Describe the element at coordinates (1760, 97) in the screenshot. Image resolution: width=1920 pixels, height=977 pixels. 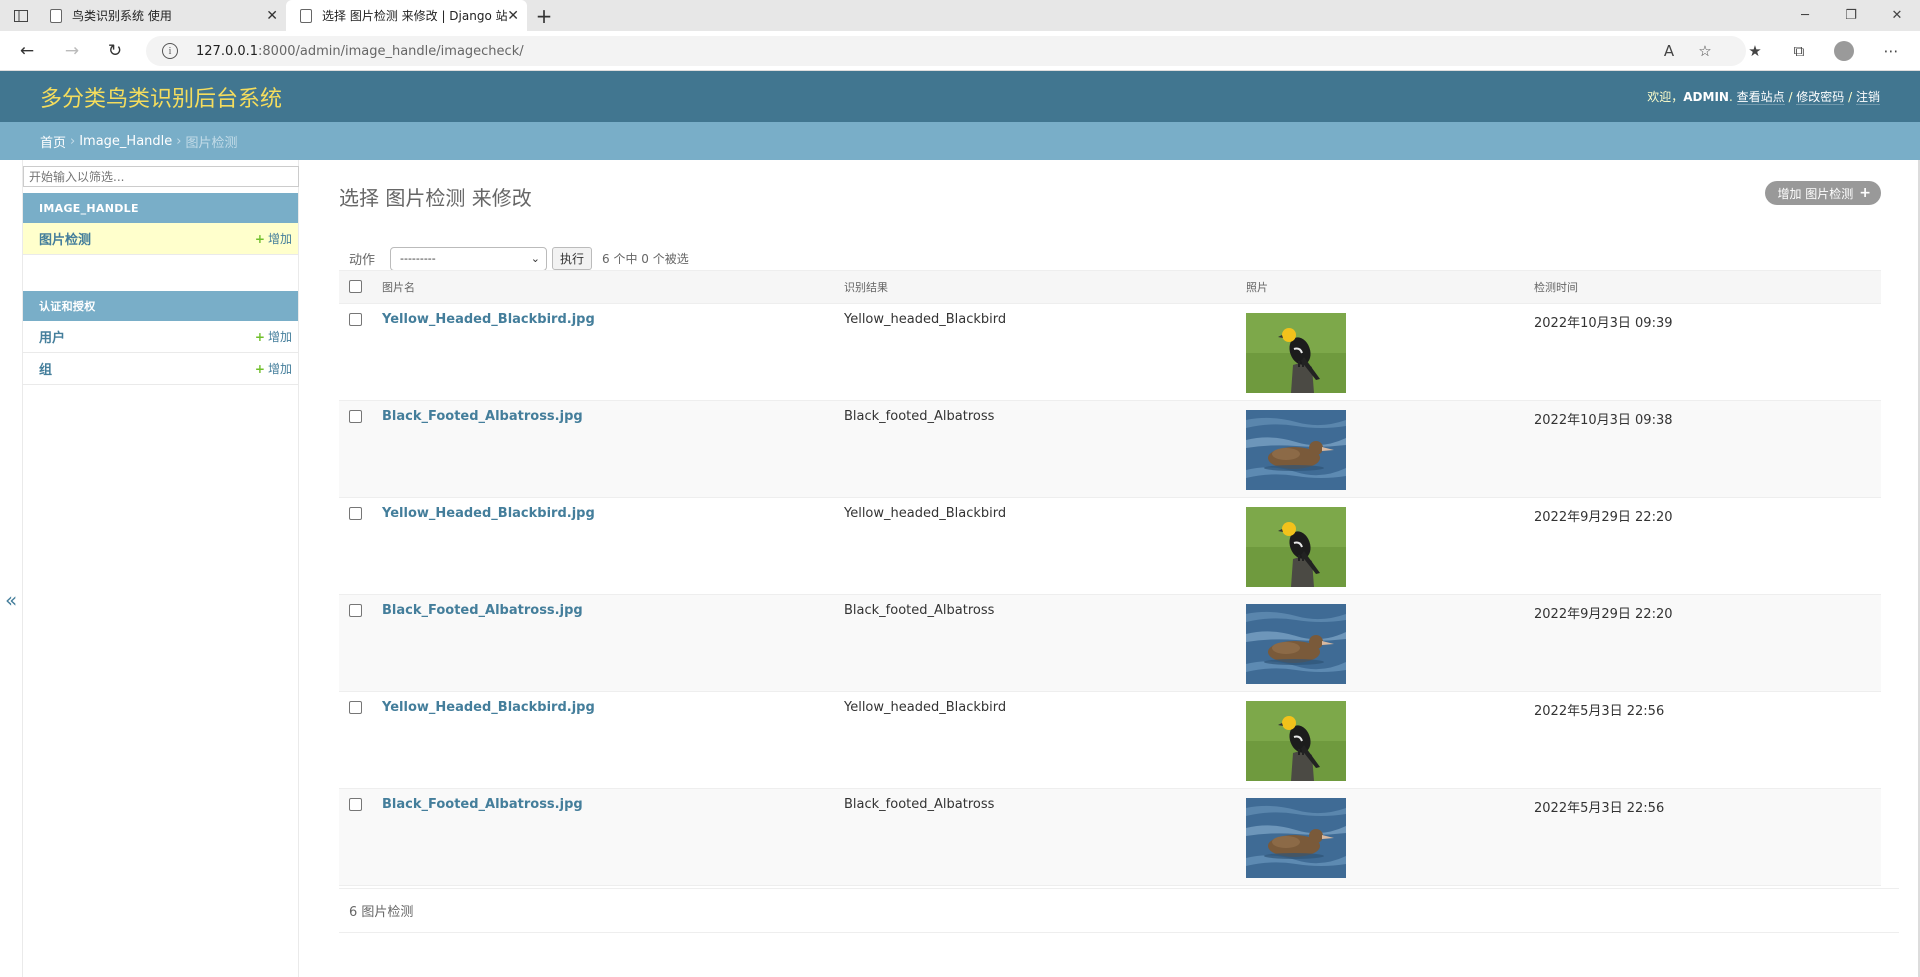
I see `view-site-link: 查看站点` at that location.